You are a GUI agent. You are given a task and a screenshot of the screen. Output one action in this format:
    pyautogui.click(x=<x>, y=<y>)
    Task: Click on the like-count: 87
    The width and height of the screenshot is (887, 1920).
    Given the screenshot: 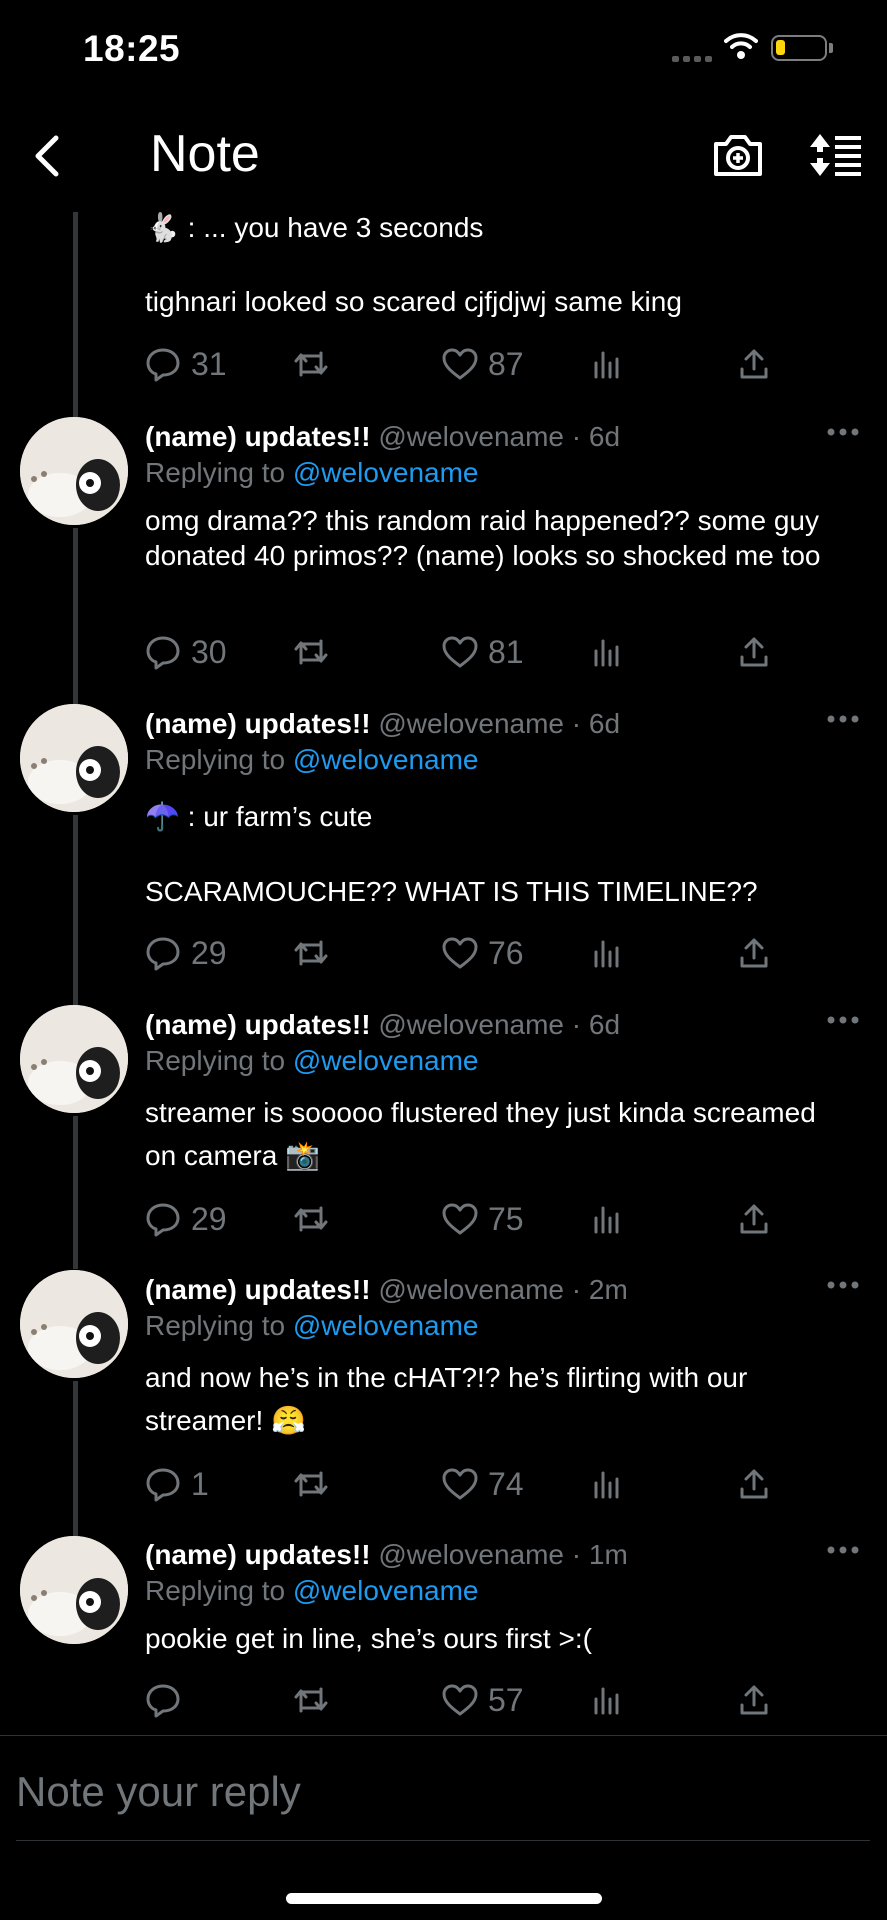 What is the action you would take?
    pyautogui.click(x=506, y=363)
    